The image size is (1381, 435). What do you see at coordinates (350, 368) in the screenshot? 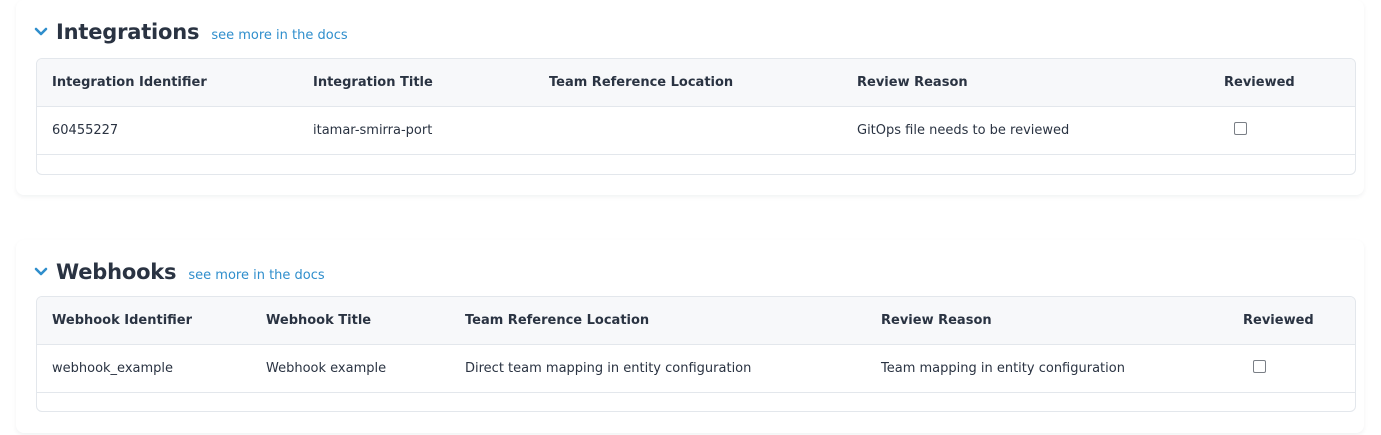
I see `cell-title: Webhook example` at bounding box center [350, 368].